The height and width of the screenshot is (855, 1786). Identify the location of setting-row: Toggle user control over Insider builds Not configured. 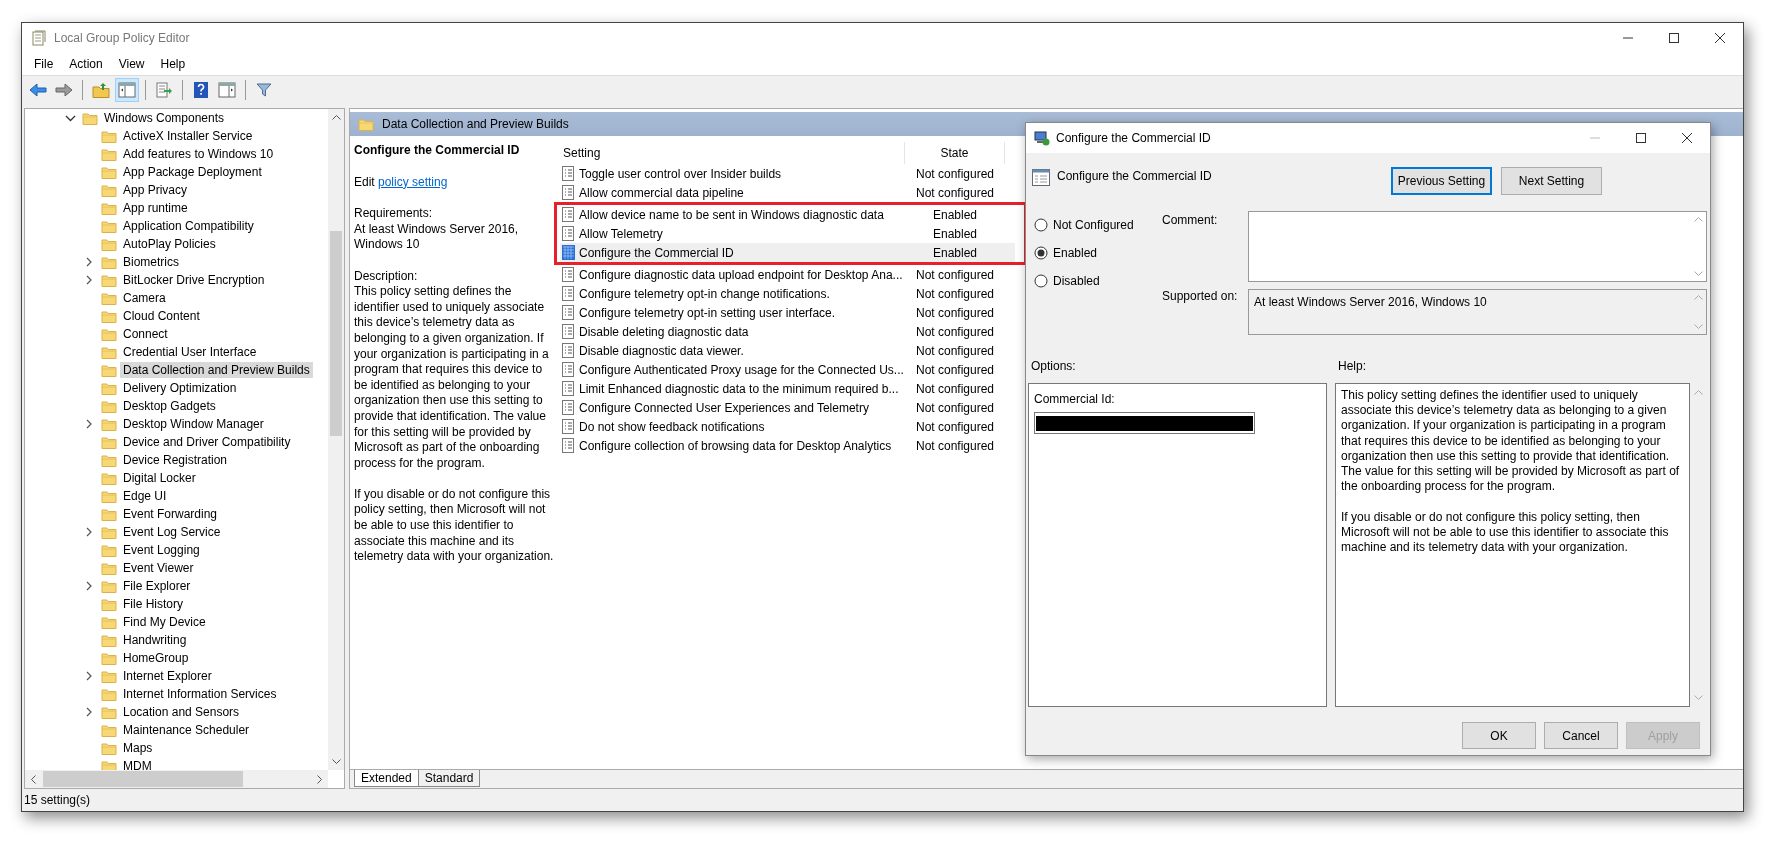
(787, 173).